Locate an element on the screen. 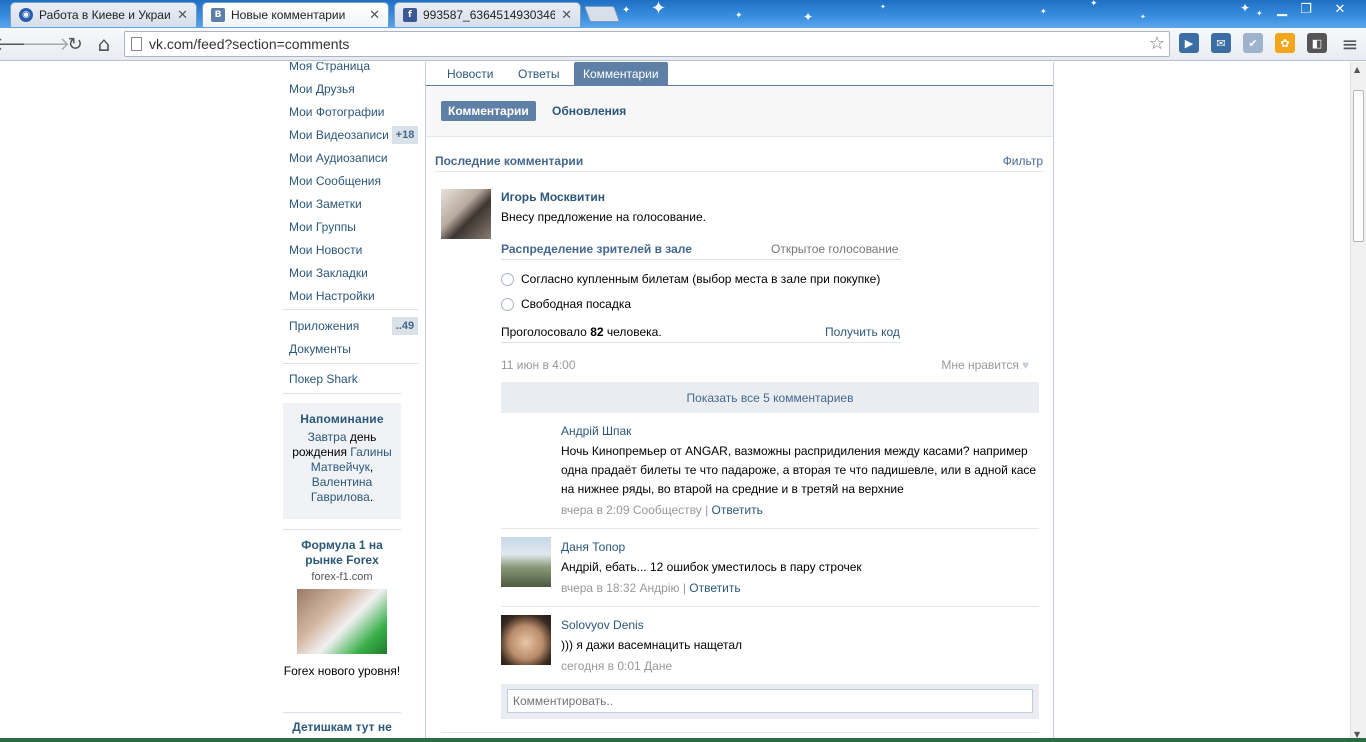 The width and height of the screenshot is (1366, 742). menu-my-news: Мои Новости is located at coordinates (325, 250).